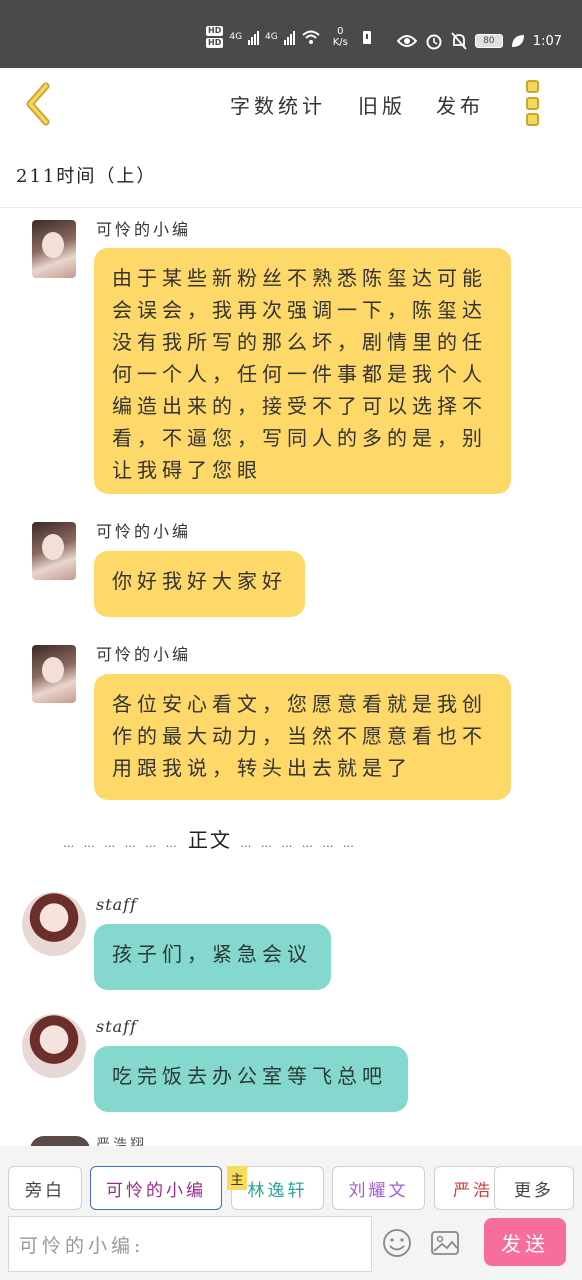 The height and width of the screenshot is (1280, 582). What do you see at coordinates (434, 42) in the screenshot?
I see `alarm-icon` at bounding box center [434, 42].